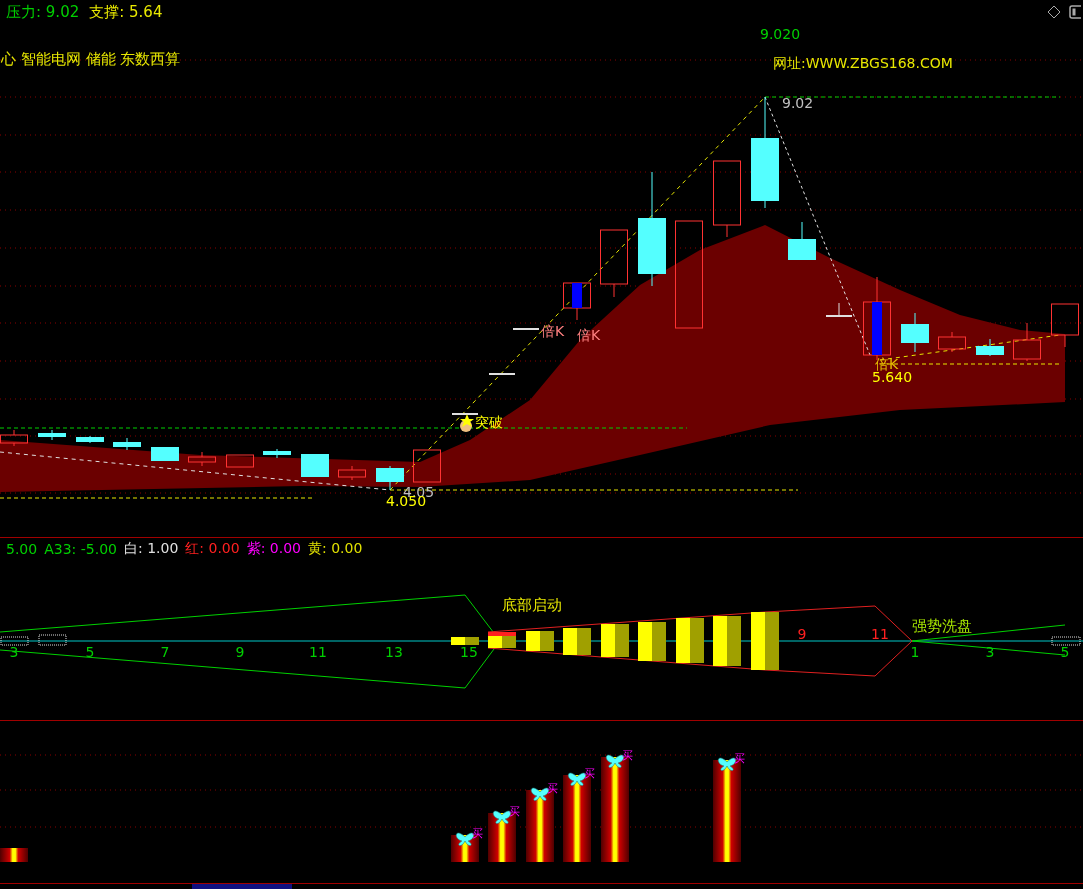 This screenshot has width=1083, height=889. Describe the element at coordinates (126, 12) in the screenshot. I see `support-value: 支撑: 5.64` at that location.